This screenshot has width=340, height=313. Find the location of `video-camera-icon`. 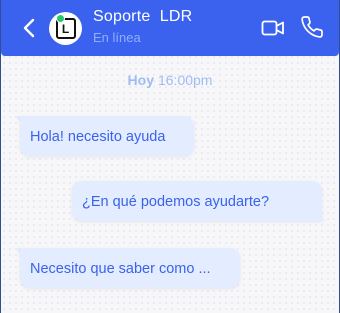

video-camera-icon is located at coordinates (272, 28).